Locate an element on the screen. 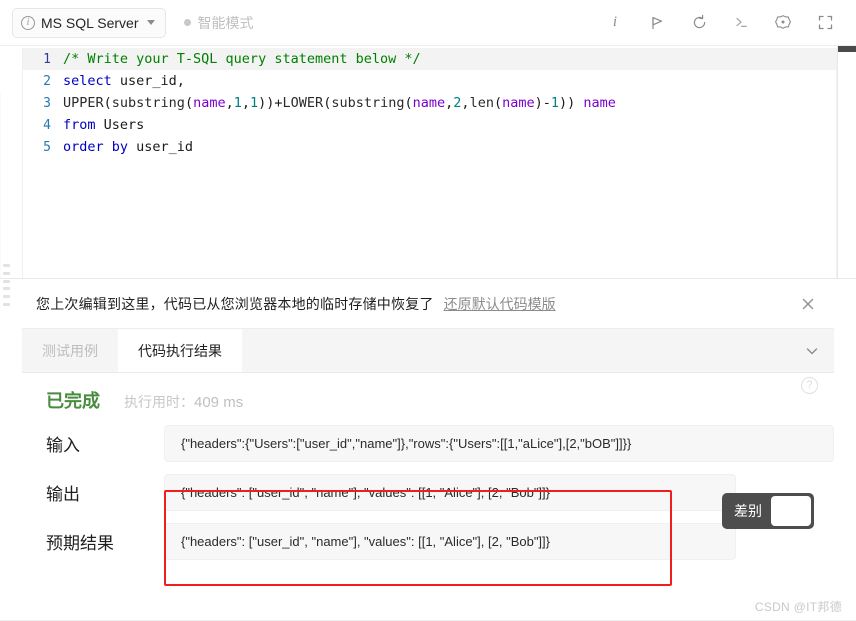  code-token: Users is located at coordinates (120, 125).